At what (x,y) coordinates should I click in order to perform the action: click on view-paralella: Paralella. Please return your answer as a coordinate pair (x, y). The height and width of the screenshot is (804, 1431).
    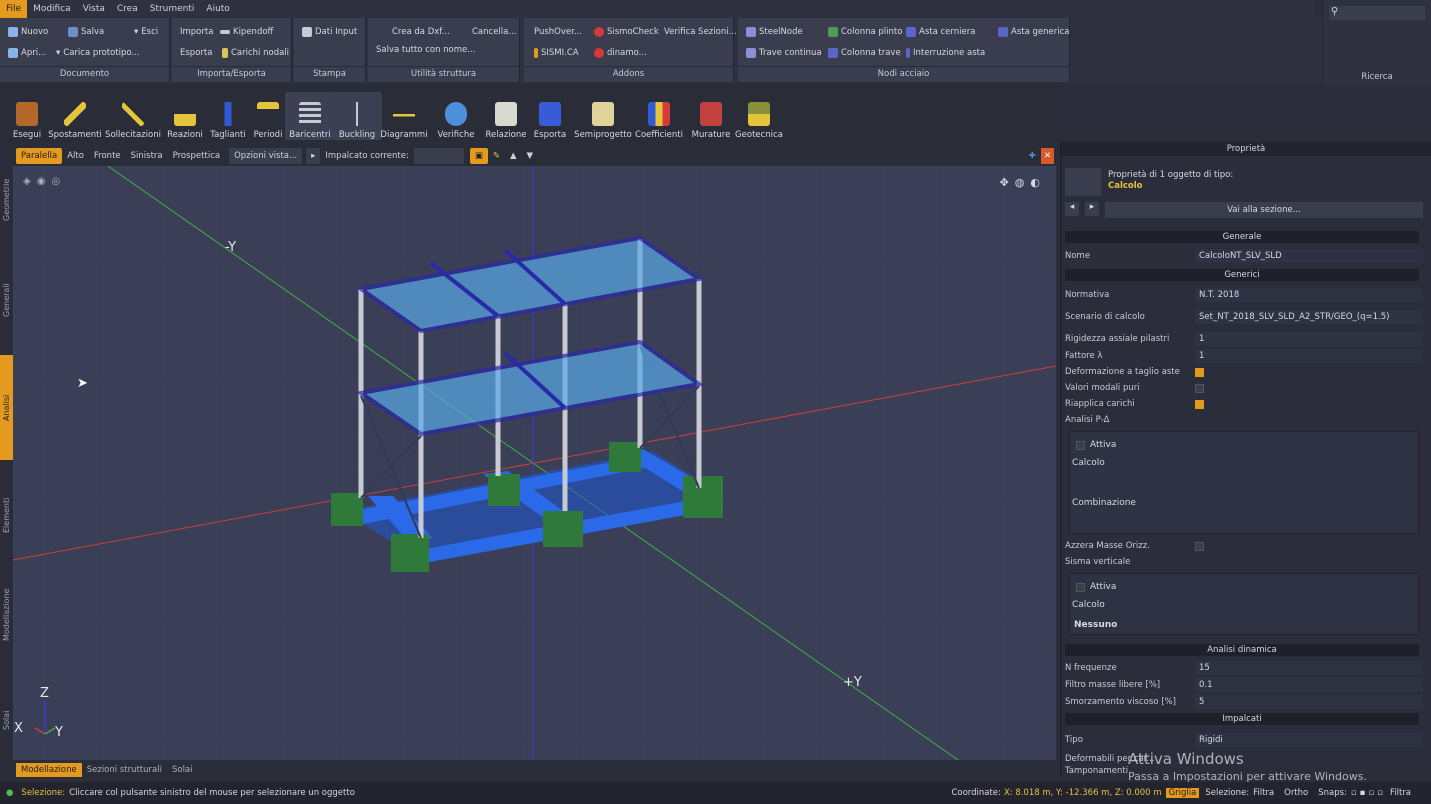
    Looking at the image, I should click on (39, 156).